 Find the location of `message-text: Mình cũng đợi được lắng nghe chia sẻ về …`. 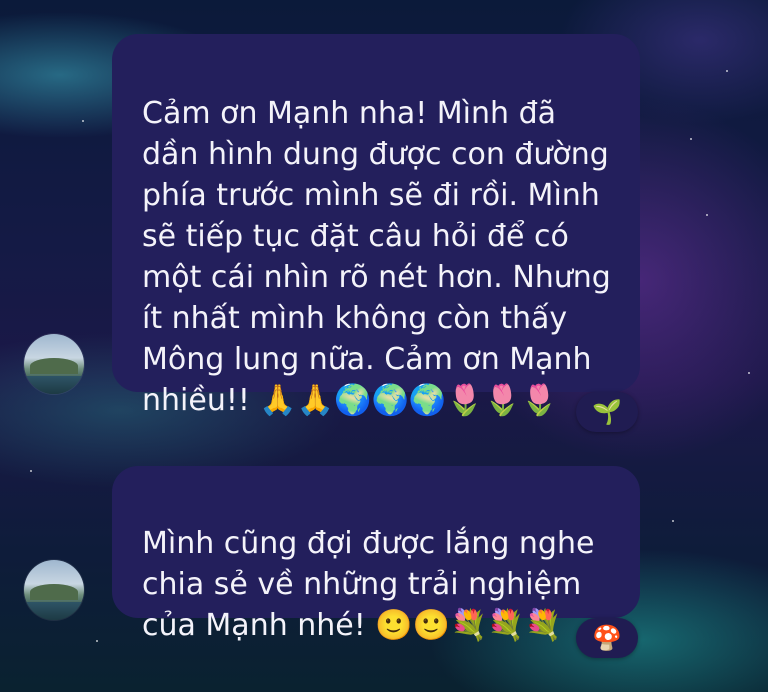

message-text: Mình cũng đợi được lắng nghe chia sẻ về … is located at coordinates (368, 584).